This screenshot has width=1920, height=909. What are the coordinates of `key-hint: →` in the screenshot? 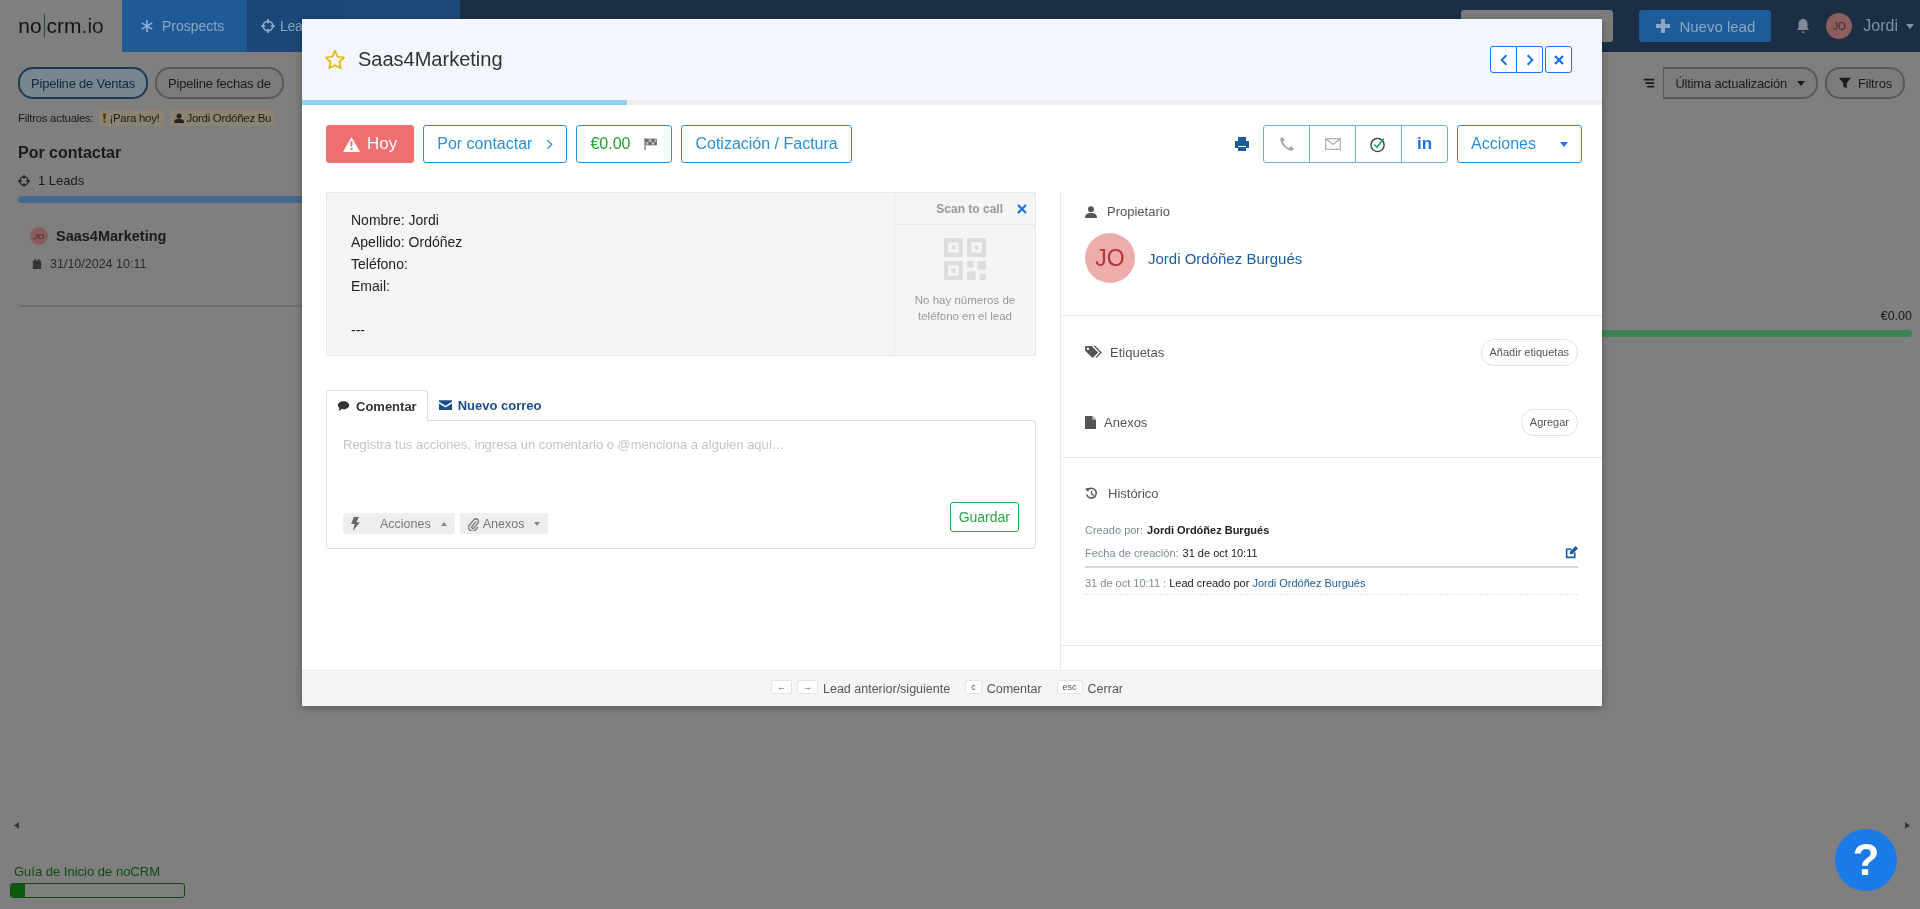 It's located at (807, 686).